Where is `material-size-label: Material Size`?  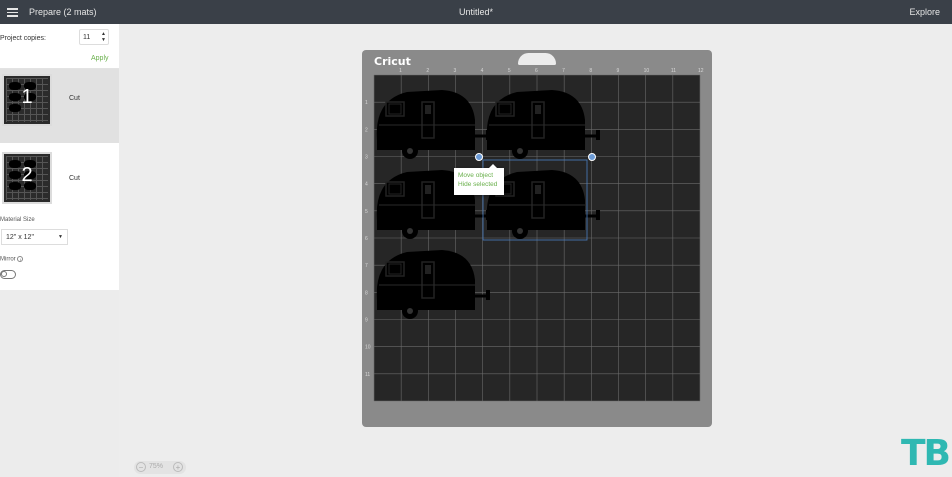
material-size-label: Material Size is located at coordinates (17, 220).